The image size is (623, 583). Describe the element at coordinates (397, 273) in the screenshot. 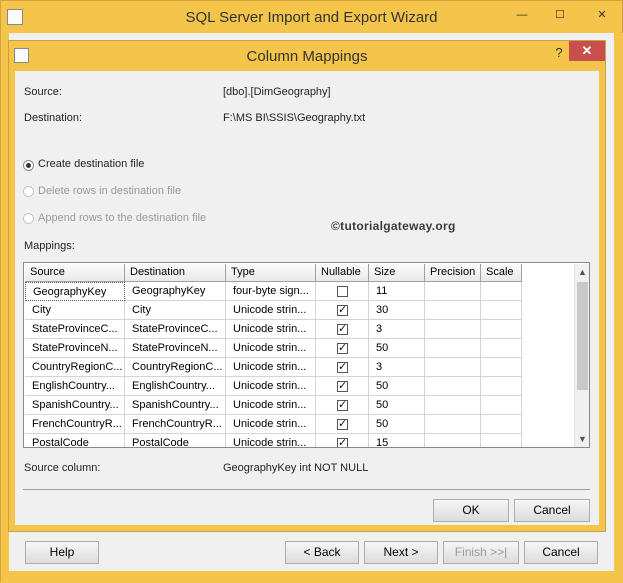

I see `column-header-size: Size` at that location.